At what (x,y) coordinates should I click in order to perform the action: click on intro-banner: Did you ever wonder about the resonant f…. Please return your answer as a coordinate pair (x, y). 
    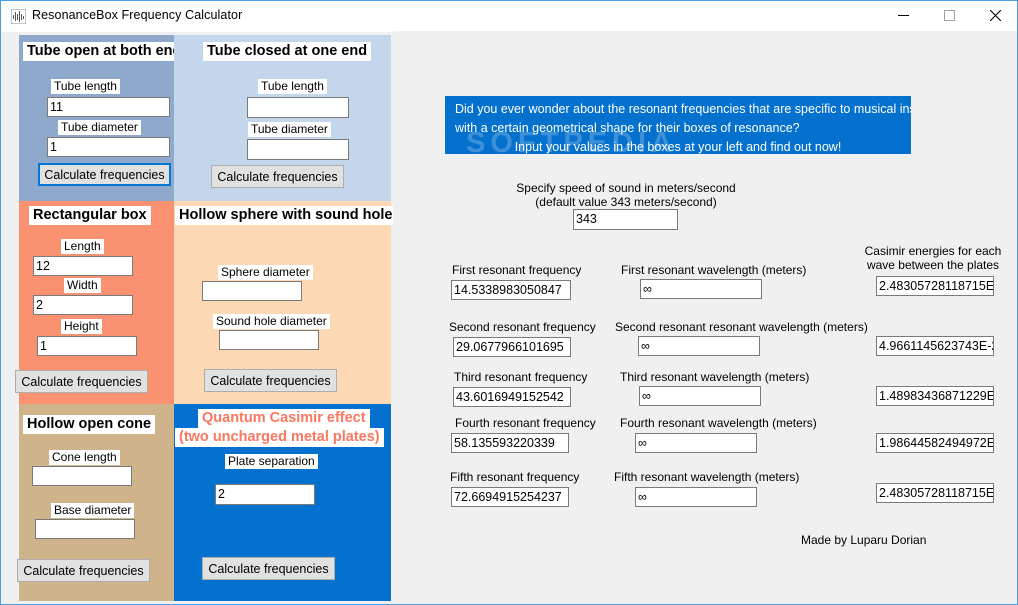
    Looking at the image, I should click on (678, 125).